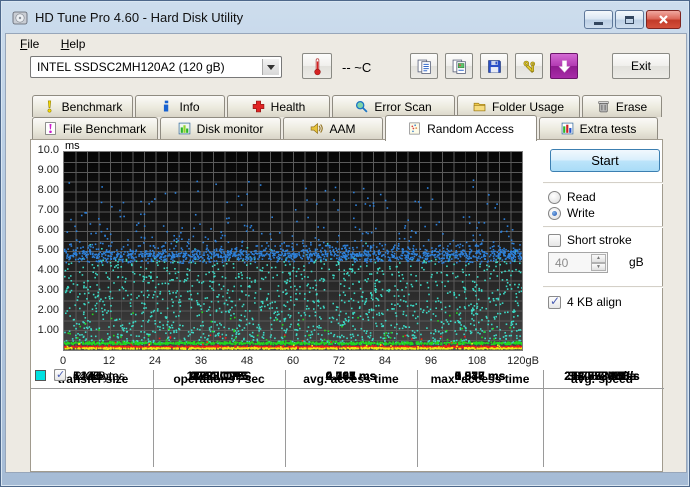 The image size is (690, 487). What do you see at coordinates (48, 210) in the screenshot?
I see `y-axis-label: 7.00` at bounding box center [48, 210].